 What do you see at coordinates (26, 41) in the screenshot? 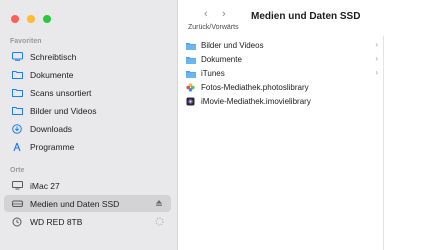
I see `favorites-section-title: Favoriten` at bounding box center [26, 41].